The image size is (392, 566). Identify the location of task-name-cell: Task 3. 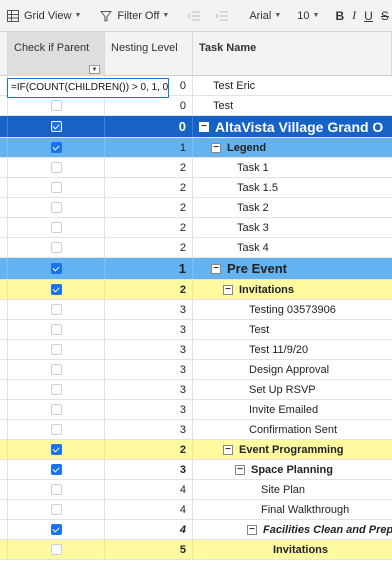
(292, 227).